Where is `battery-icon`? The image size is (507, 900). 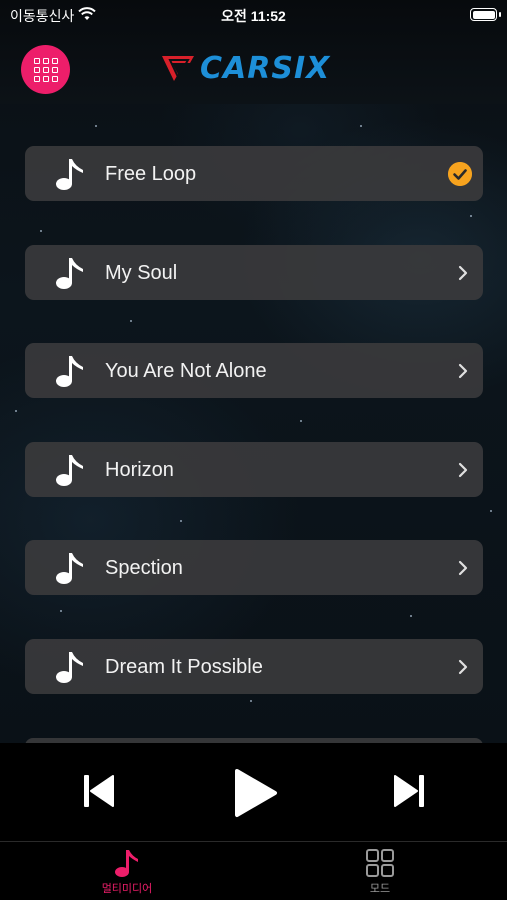 battery-icon is located at coordinates (485, 14).